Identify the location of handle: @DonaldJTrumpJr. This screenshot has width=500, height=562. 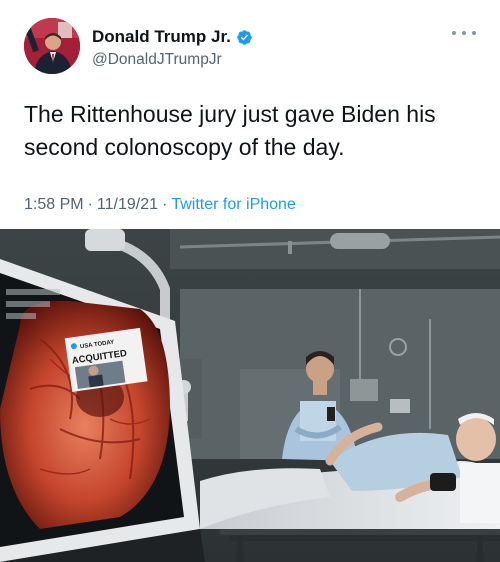
(172, 60).